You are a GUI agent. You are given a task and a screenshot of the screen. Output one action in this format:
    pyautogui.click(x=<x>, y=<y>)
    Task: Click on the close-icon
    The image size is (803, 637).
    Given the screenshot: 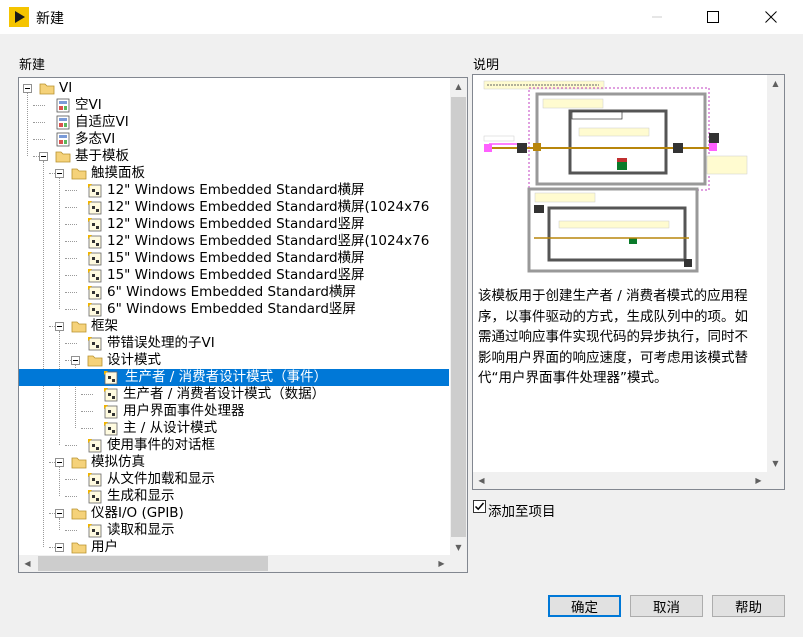 What is the action you would take?
    pyautogui.click(x=771, y=17)
    